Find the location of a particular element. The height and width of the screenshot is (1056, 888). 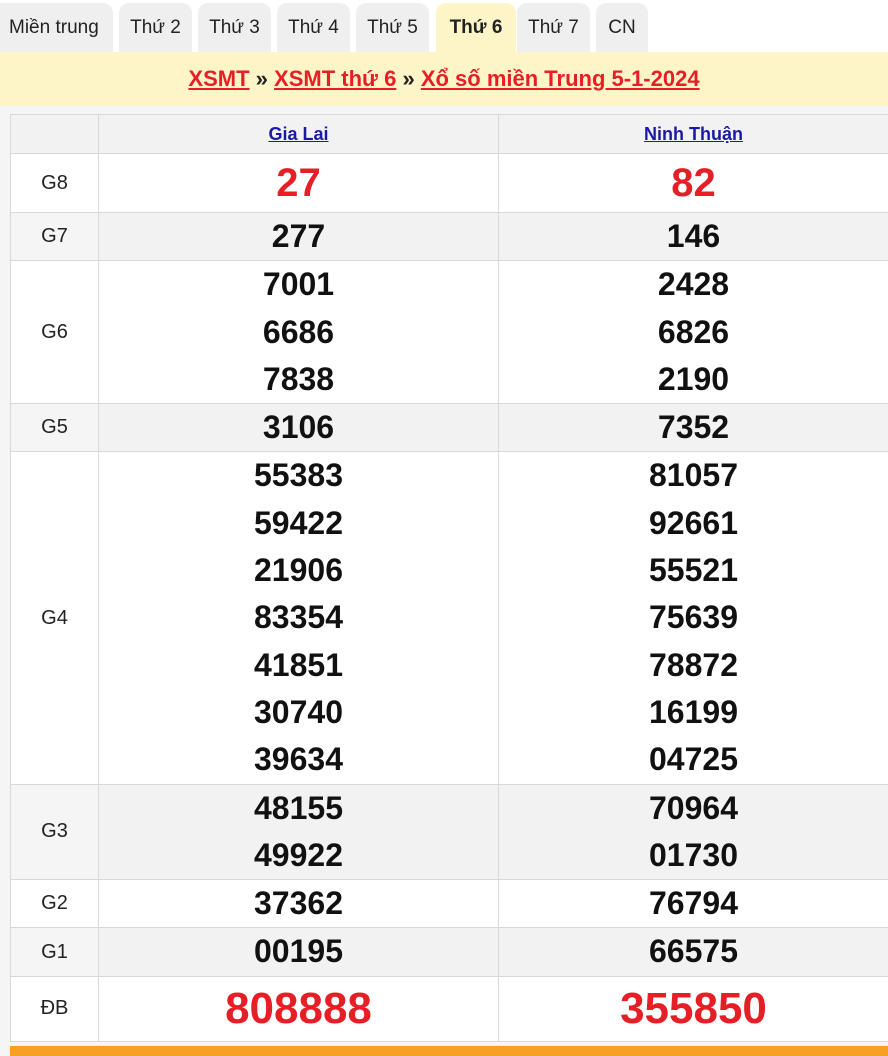

breadcrumb-link-result-date: Xổ số miền Trung 5-1-2024 is located at coordinates (560, 78).